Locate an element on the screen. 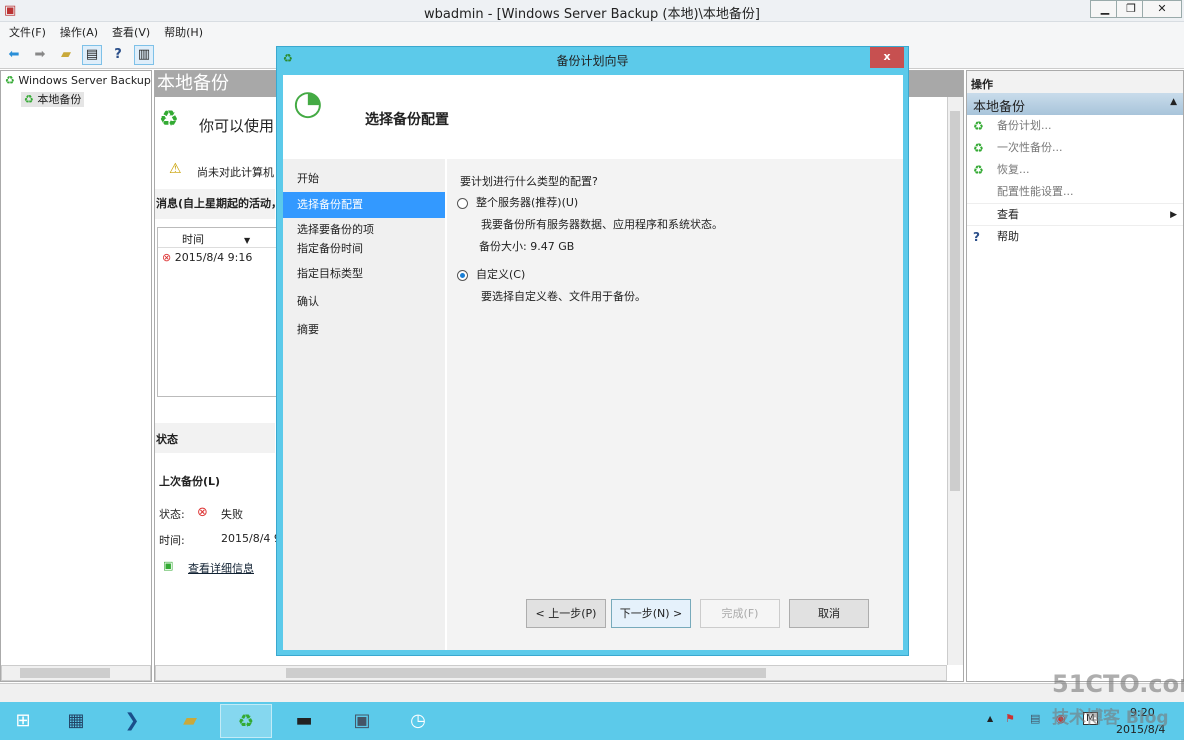 This screenshot has width=1184, height=740. option-full-server: 整个服务器(推荐)(U) is located at coordinates (517, 202).